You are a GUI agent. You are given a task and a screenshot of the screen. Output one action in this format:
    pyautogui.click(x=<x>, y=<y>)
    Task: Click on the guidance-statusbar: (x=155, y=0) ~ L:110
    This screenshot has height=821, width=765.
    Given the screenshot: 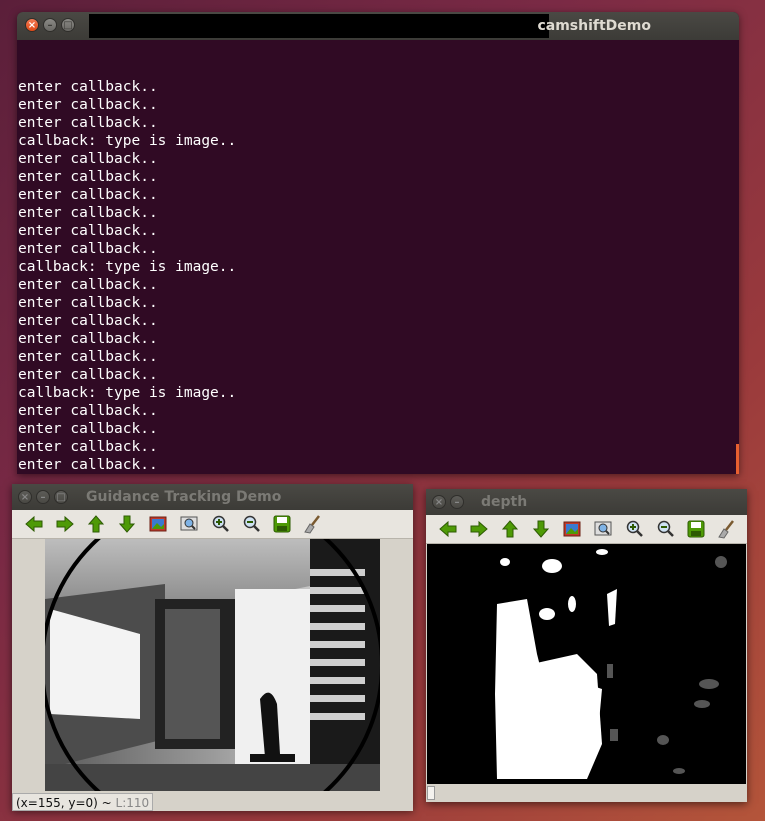 What is the action you would take?
    pyautogui.click(x=83, y=802)
    